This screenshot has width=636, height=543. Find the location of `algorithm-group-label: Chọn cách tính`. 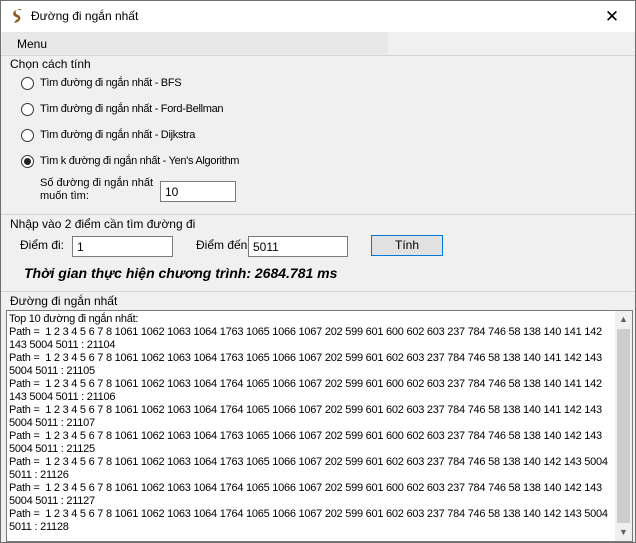

algorithm-group-label: Chọn cách tính is located at coordinates (50, 64).